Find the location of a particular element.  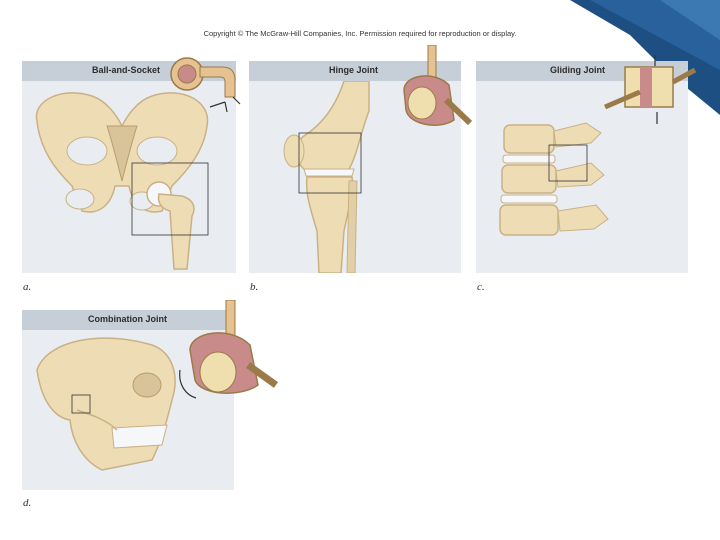

combination-model is located at coordinates (229, 349).